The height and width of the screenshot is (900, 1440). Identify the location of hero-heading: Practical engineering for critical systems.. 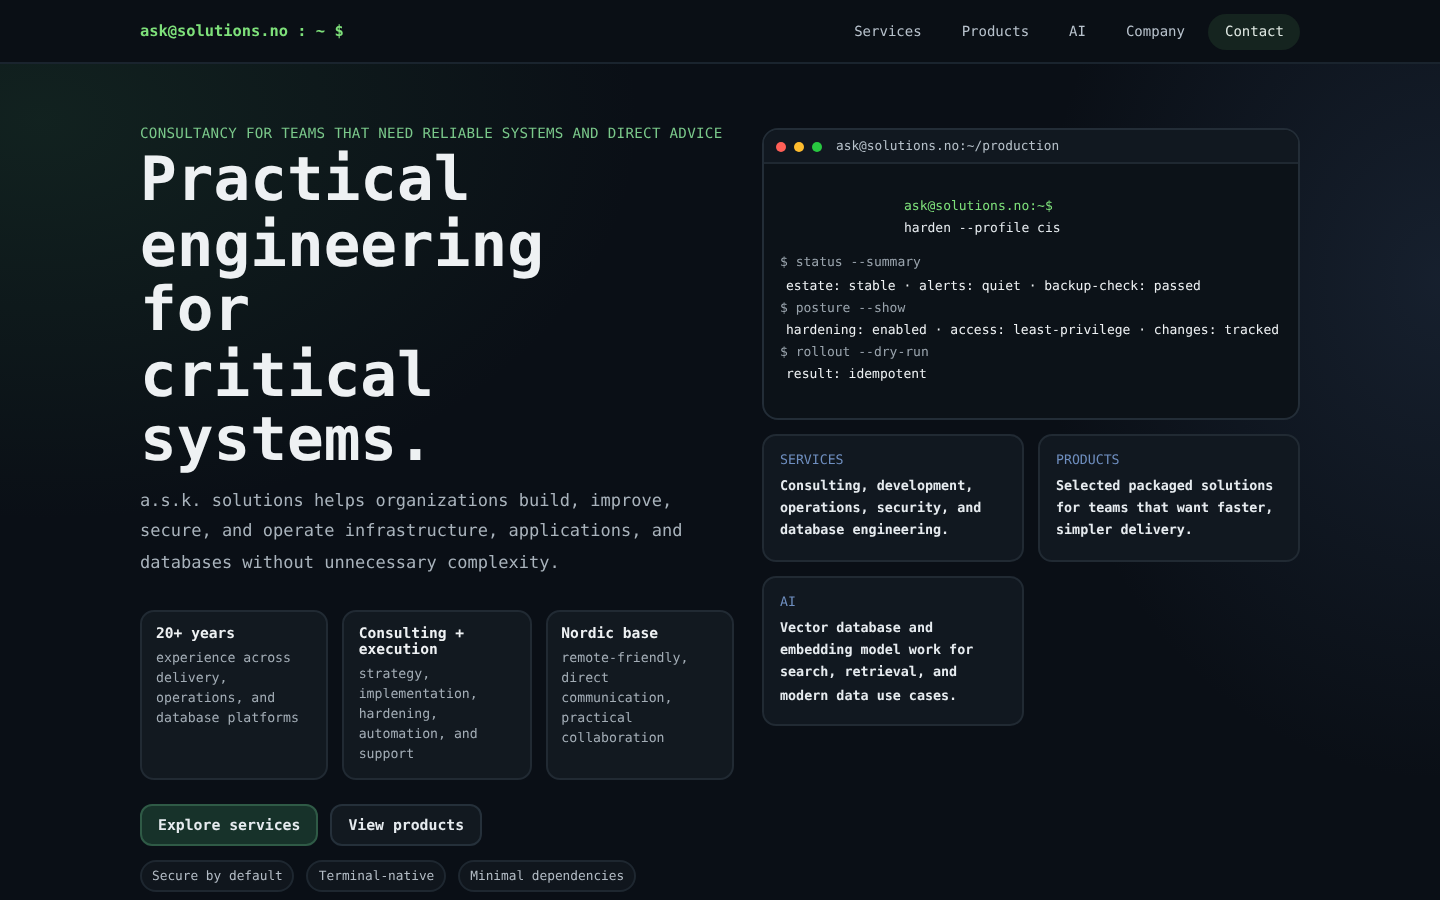
(343, 312).